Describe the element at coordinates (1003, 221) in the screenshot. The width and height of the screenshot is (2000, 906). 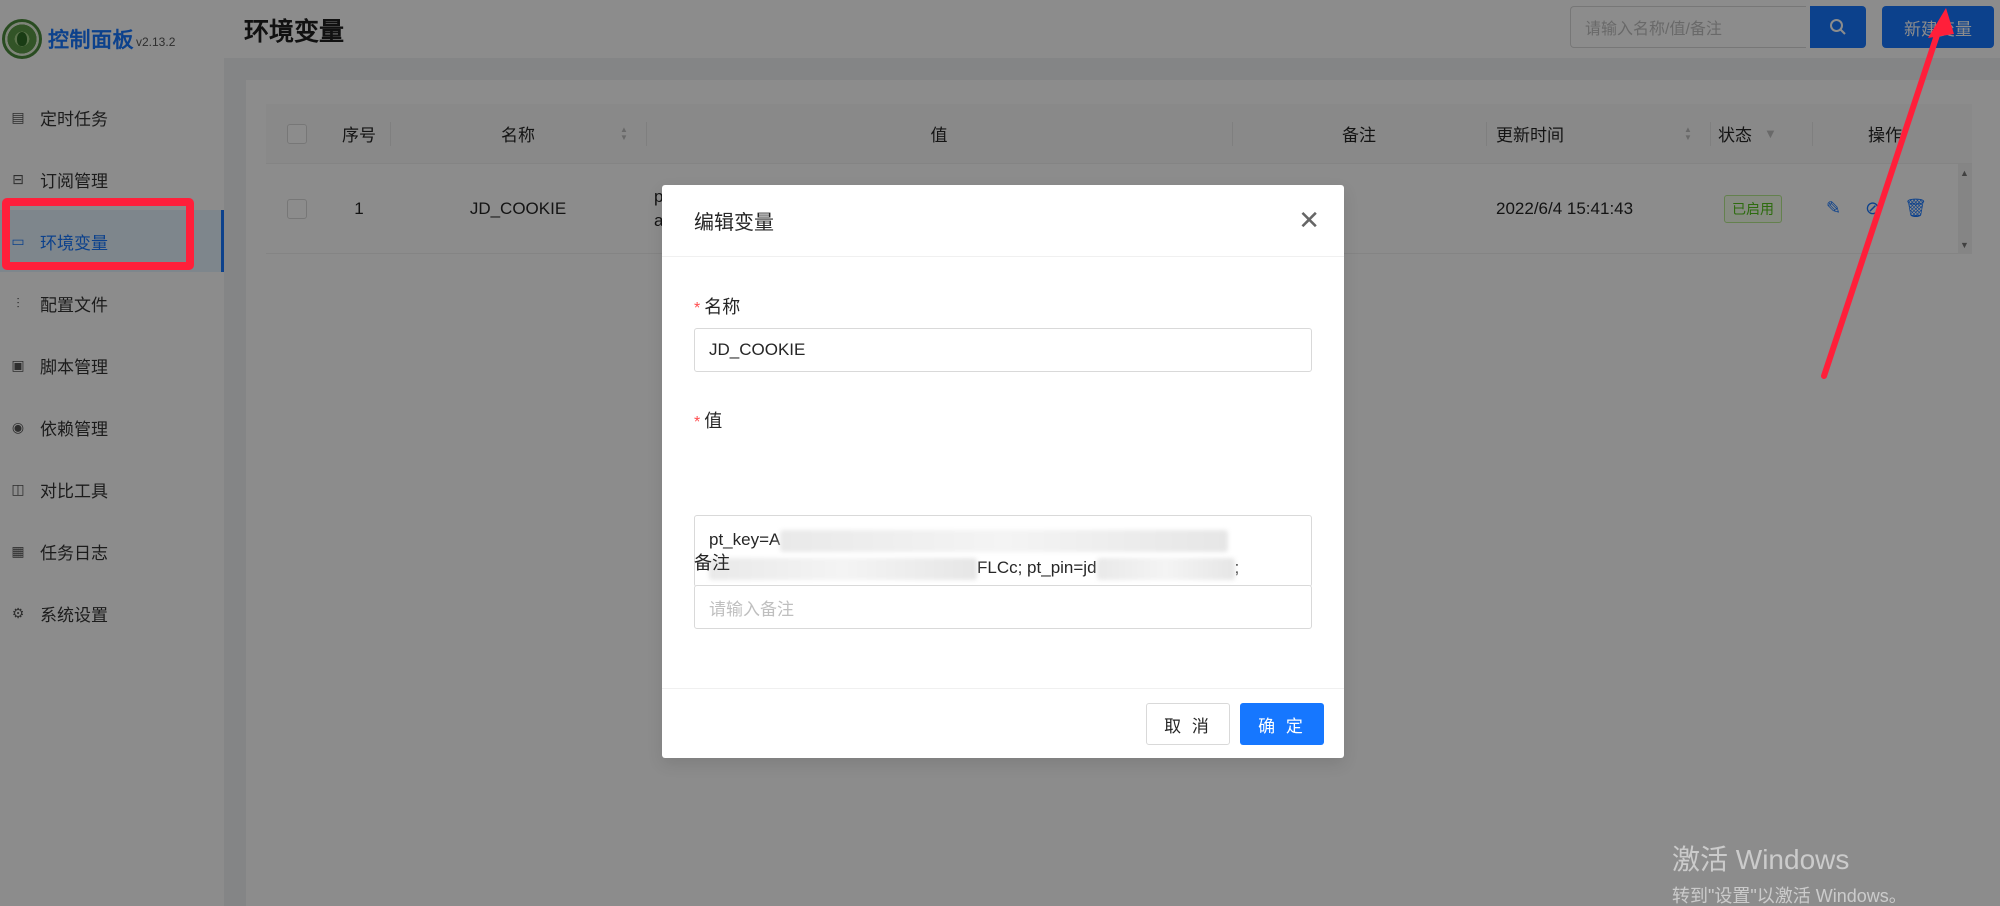
I see `modal-header: 编辑变量 ✕` at that location.